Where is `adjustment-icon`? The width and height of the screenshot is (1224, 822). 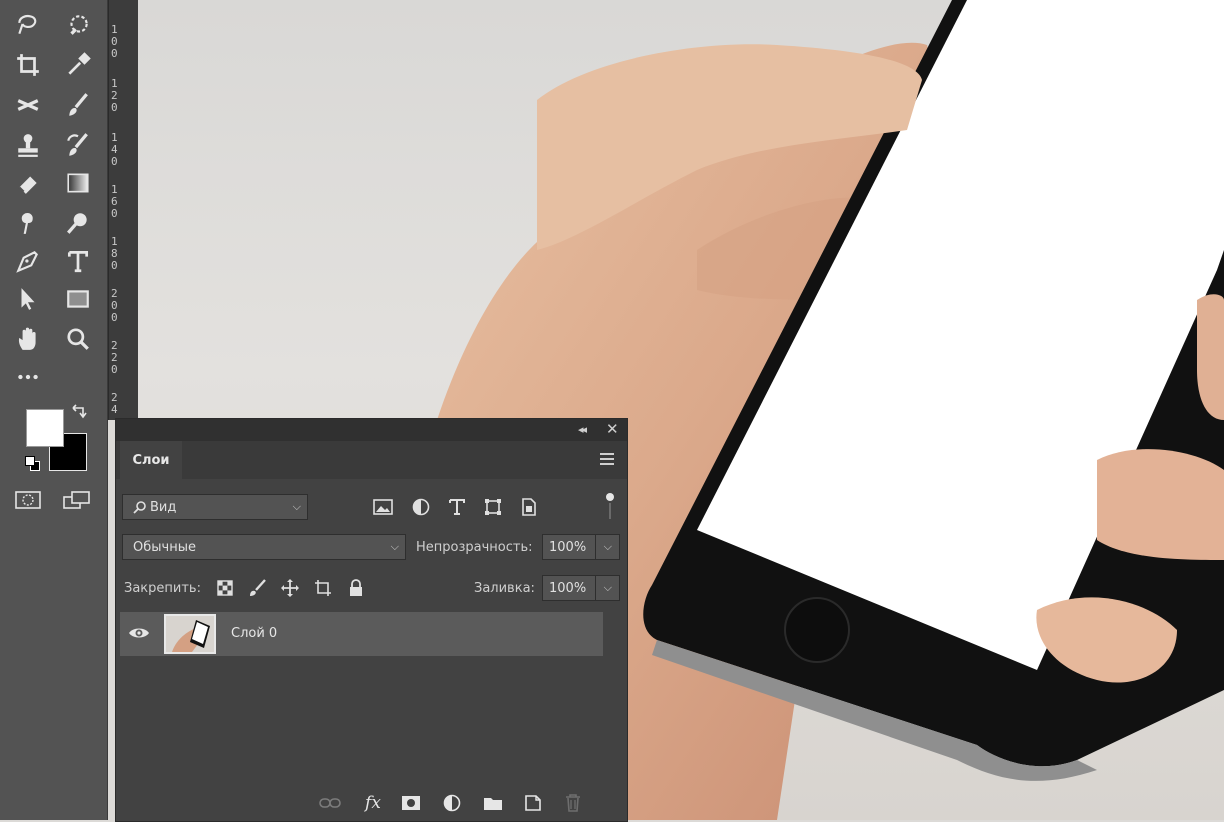
adjustment-icon is located at coordinates (452, 803).